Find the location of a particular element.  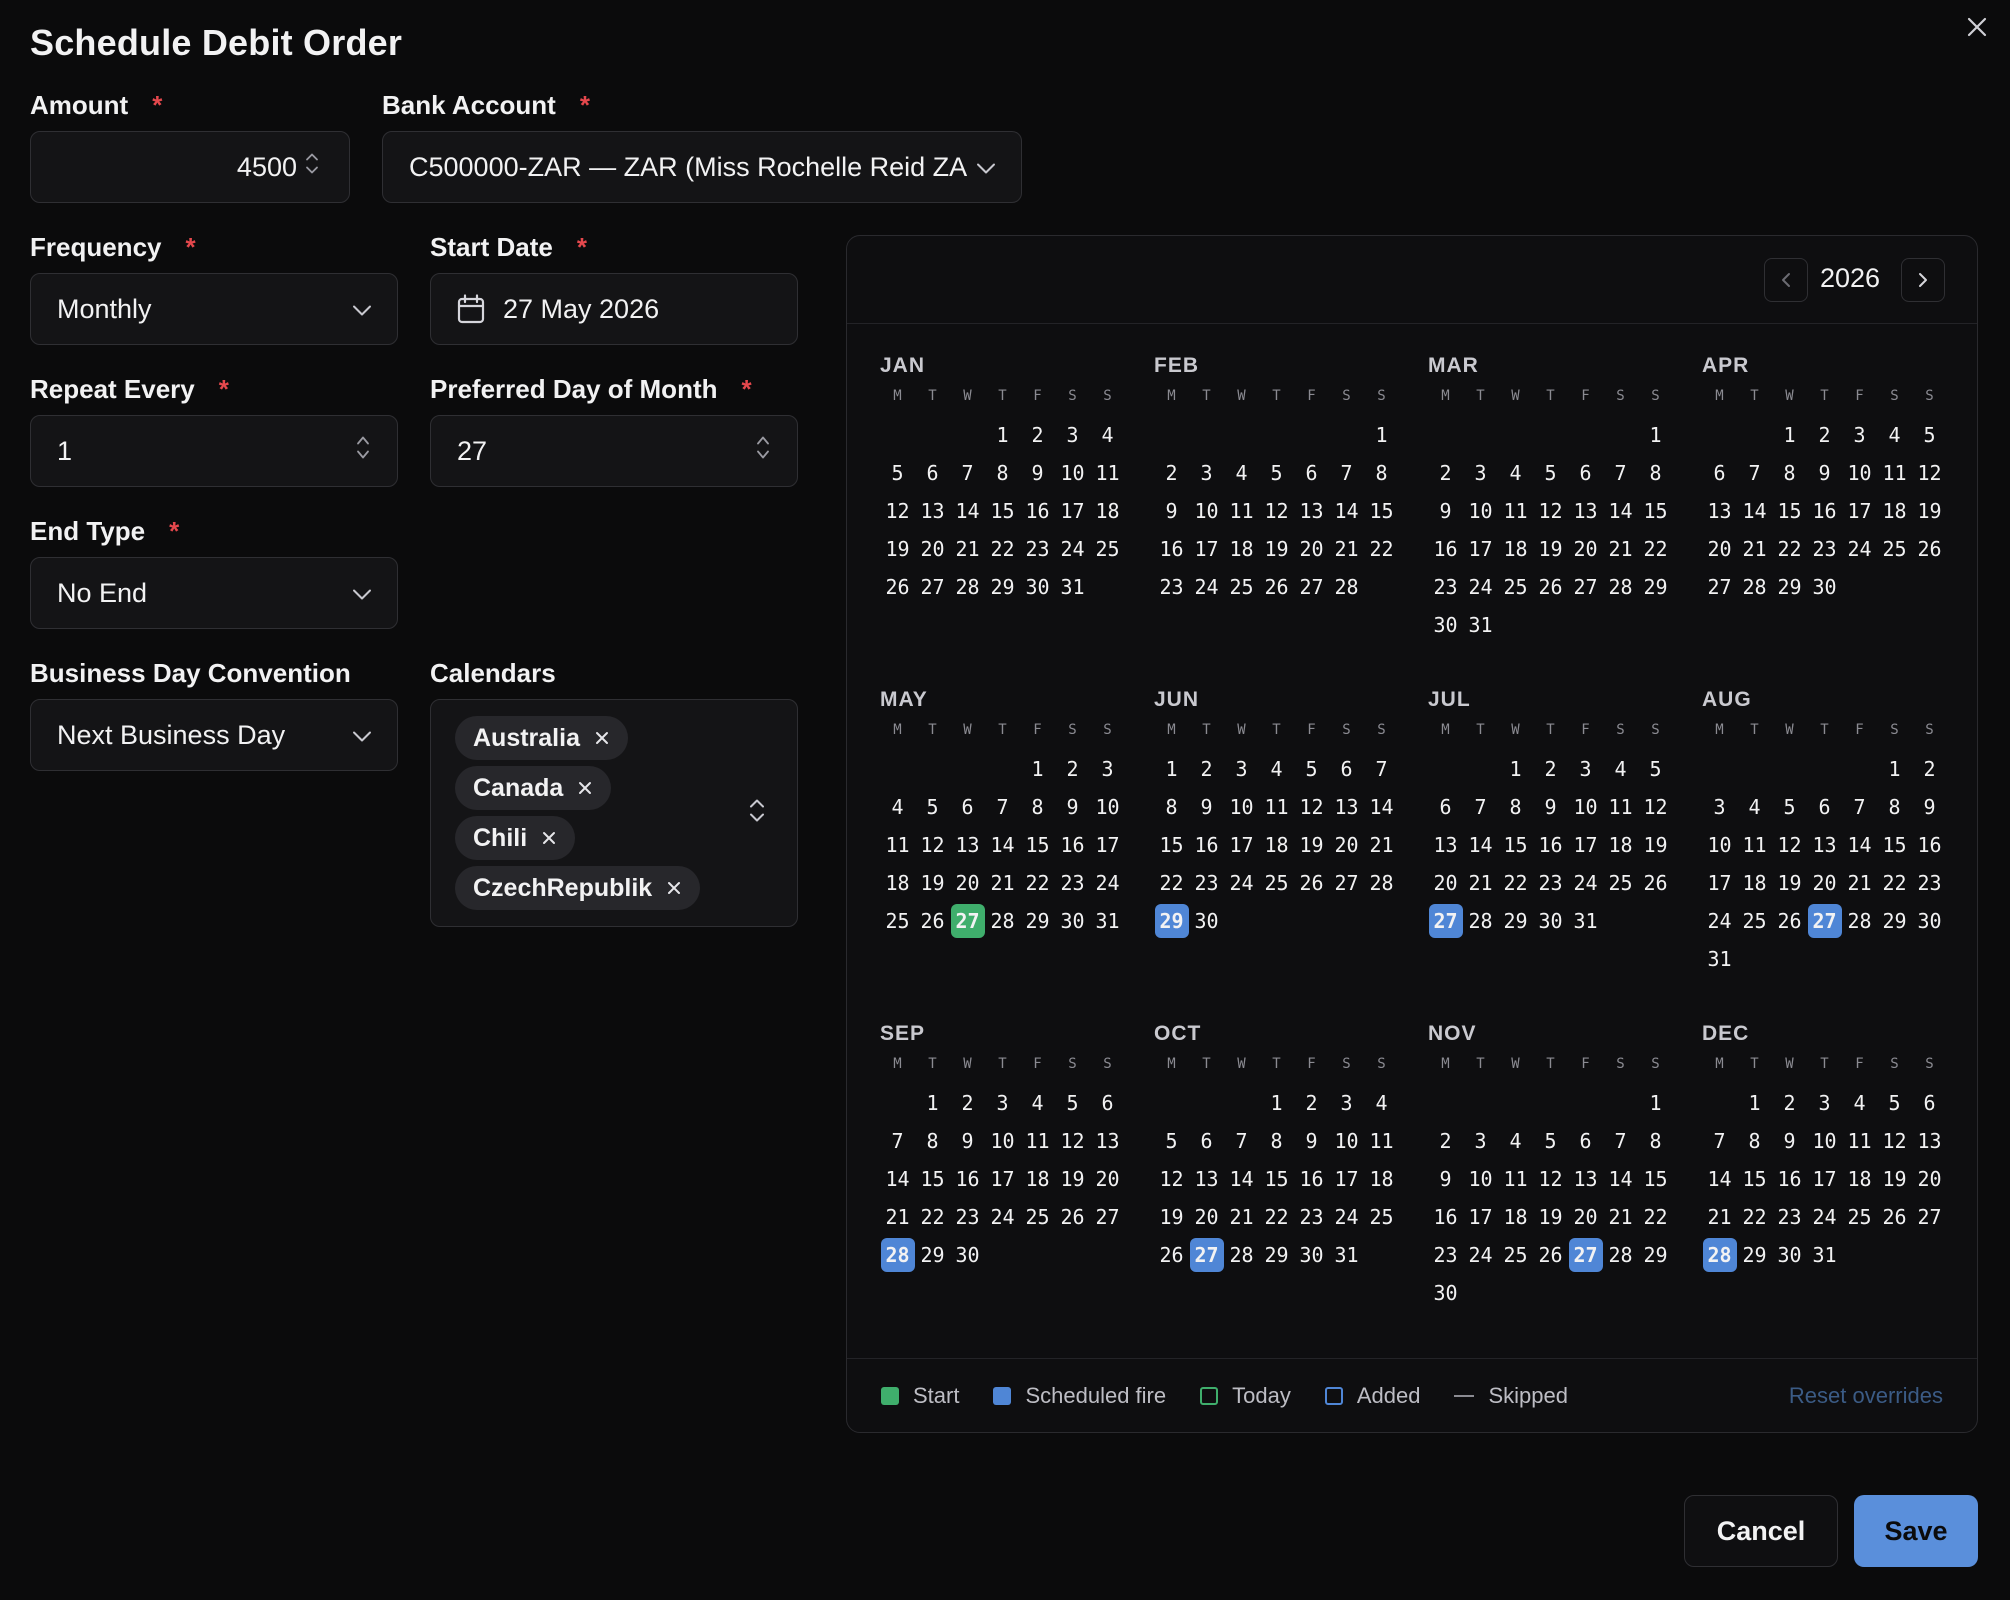

day-cell: 29 is located at coordinates (932, 1255).